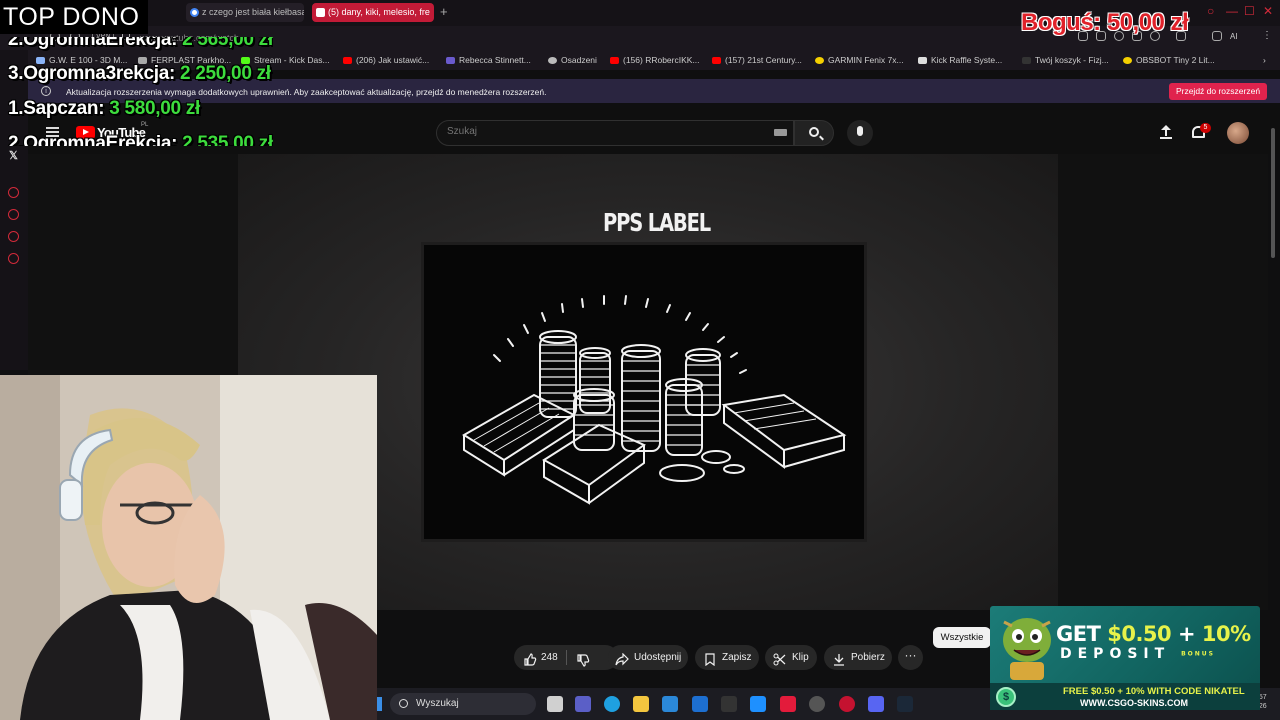 The image size is (1280, 720). I want to click on banknote-stack-right, so click(784, 422).